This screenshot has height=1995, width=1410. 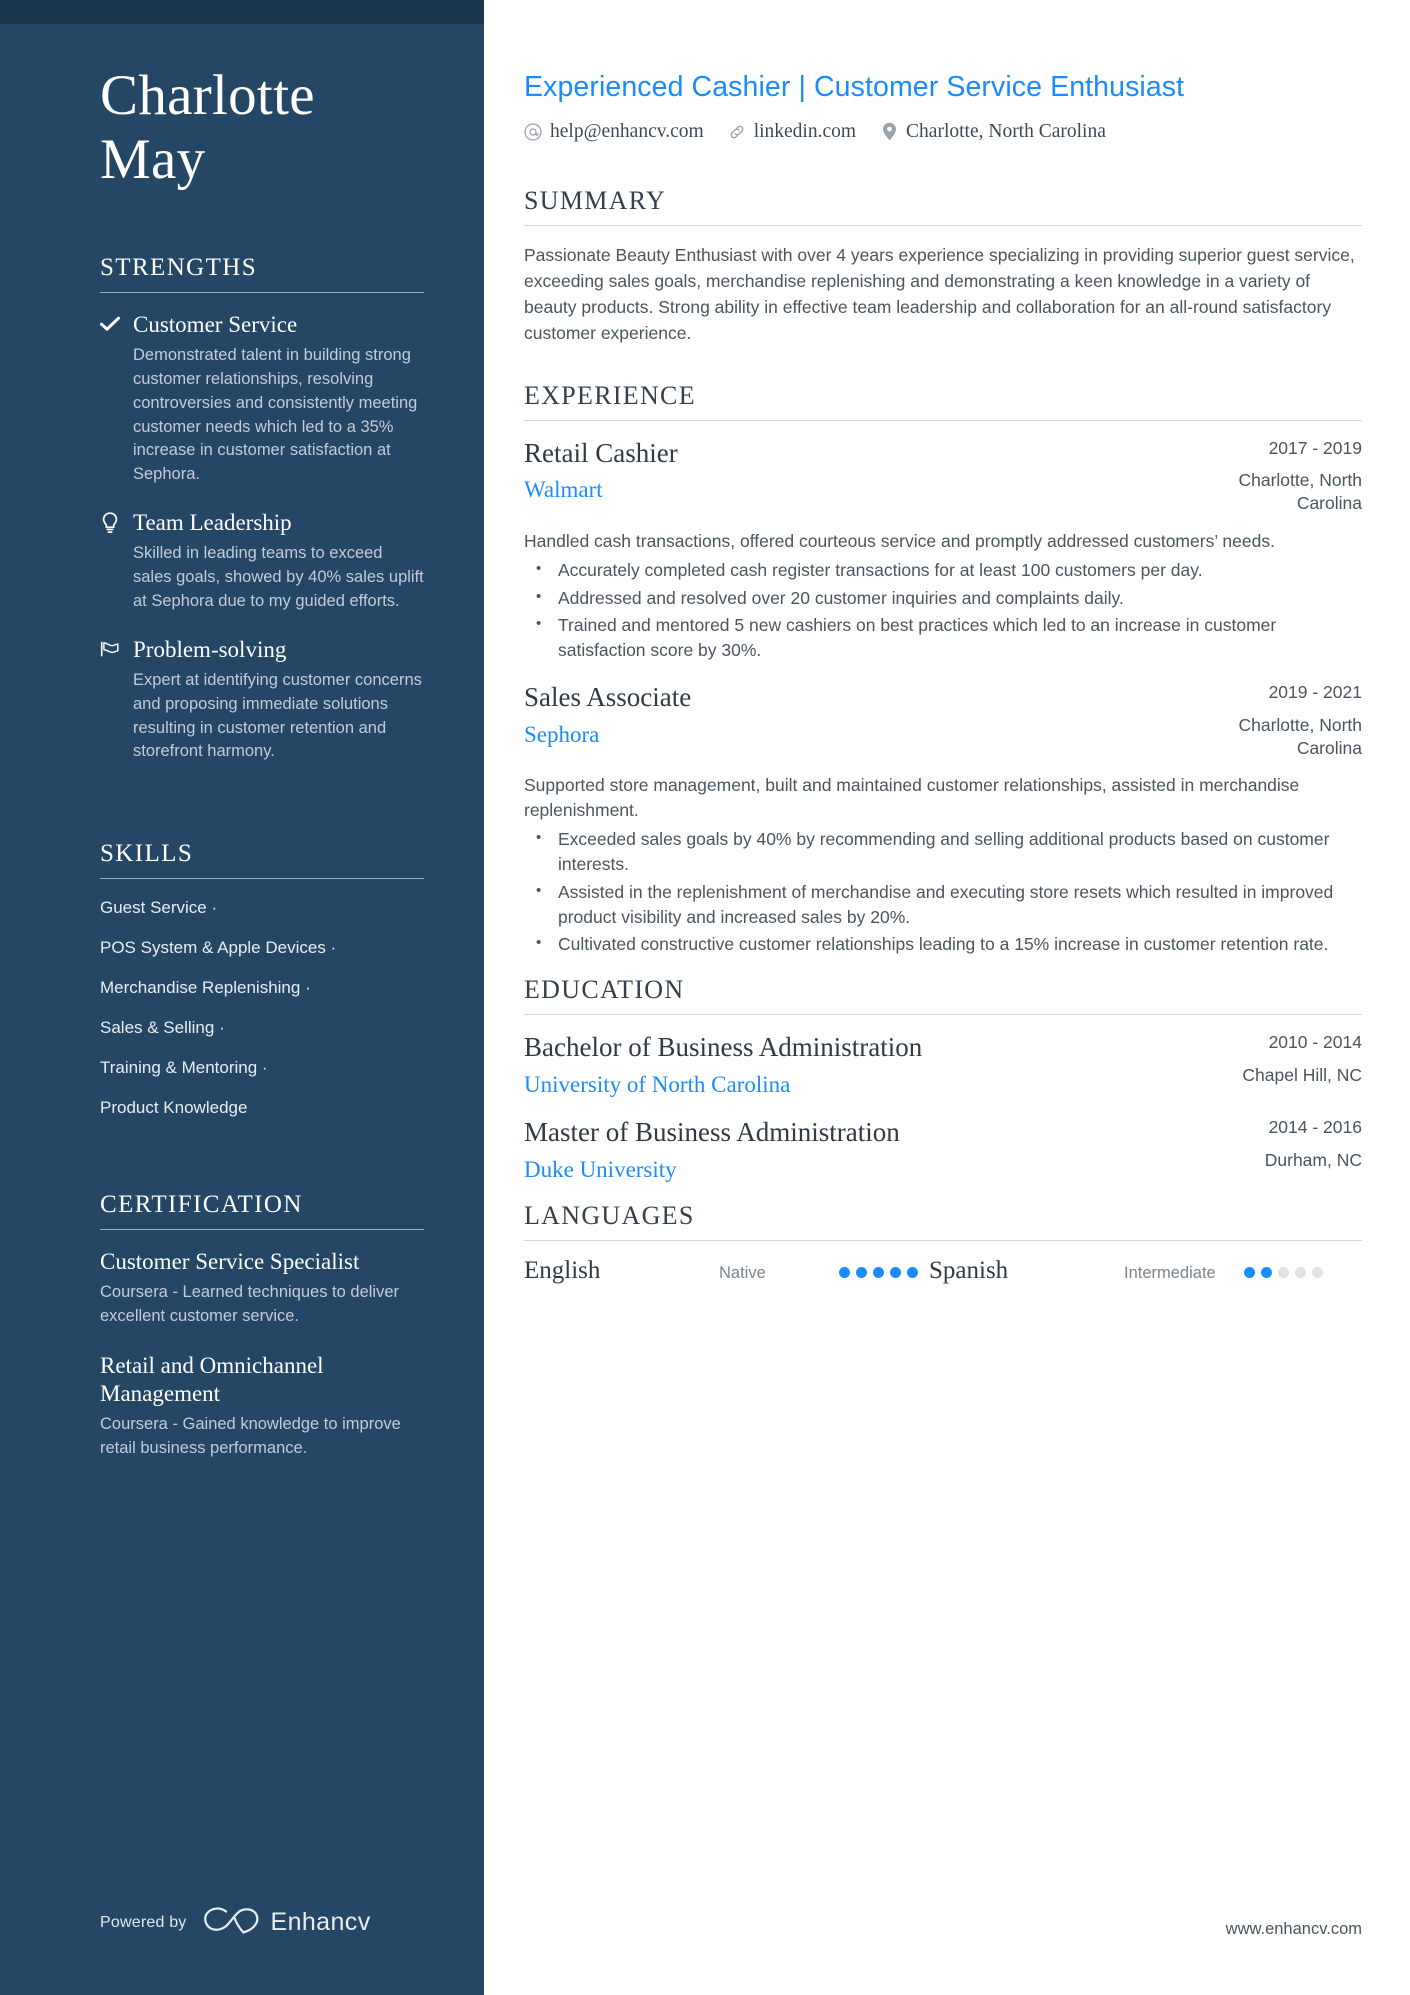 I want to click on language-proficiency-dots, so click(x=1289, y=1272).